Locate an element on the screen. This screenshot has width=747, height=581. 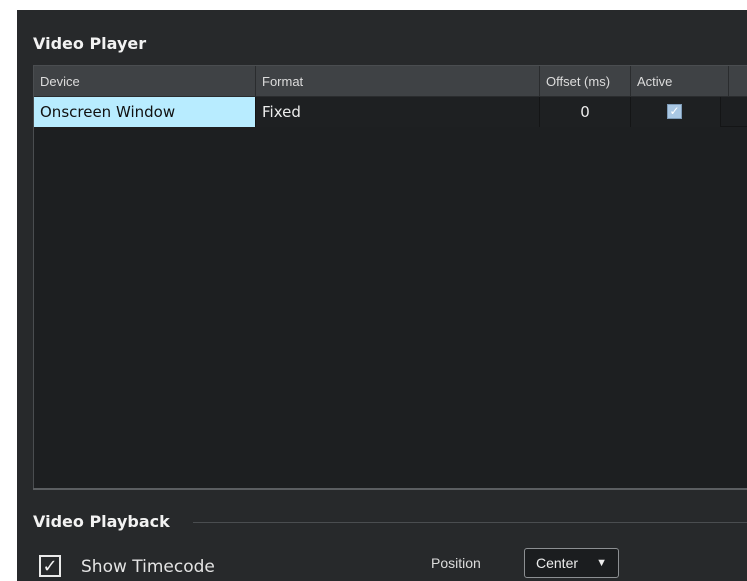
table-bottom-border is located at coordinates (390, 489).